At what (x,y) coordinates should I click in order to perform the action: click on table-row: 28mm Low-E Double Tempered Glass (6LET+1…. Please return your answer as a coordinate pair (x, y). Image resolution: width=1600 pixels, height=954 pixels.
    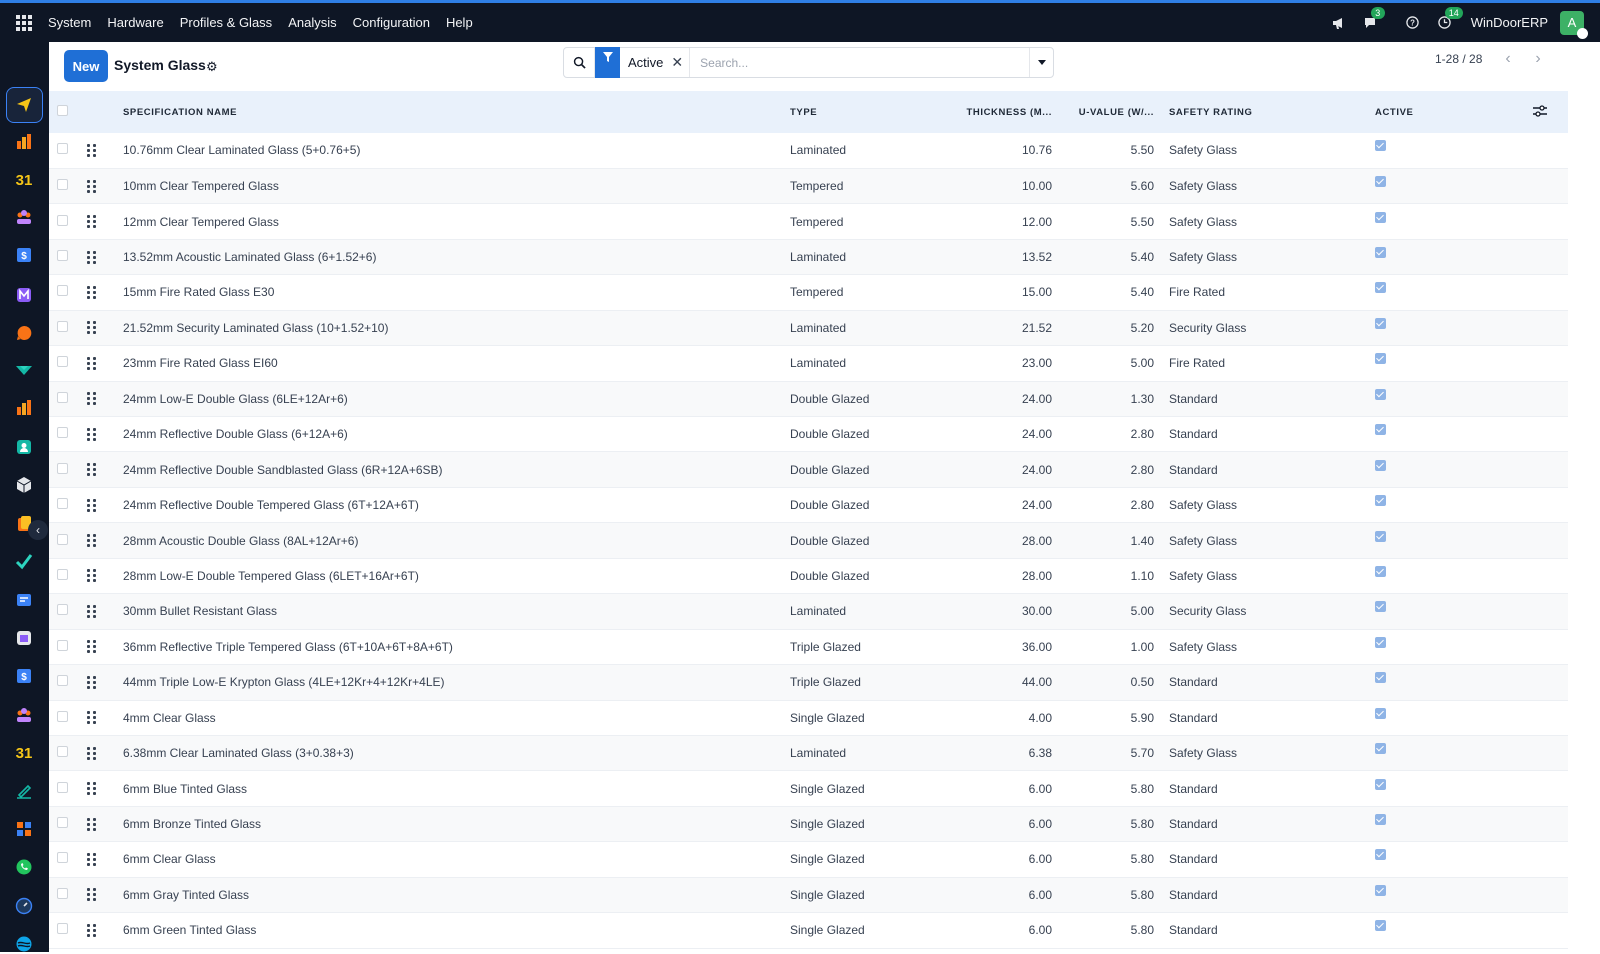
    Looking at the image, I should click on (808, 576).